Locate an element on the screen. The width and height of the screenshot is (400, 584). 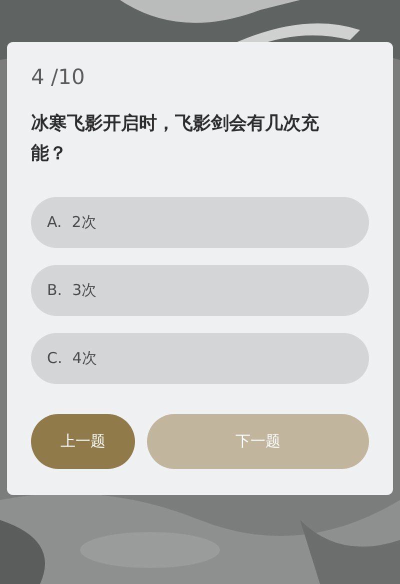
question-text: 冰寒飞影开启时，飞影剑会有几次充能？ is located at coordinates (175, 139).